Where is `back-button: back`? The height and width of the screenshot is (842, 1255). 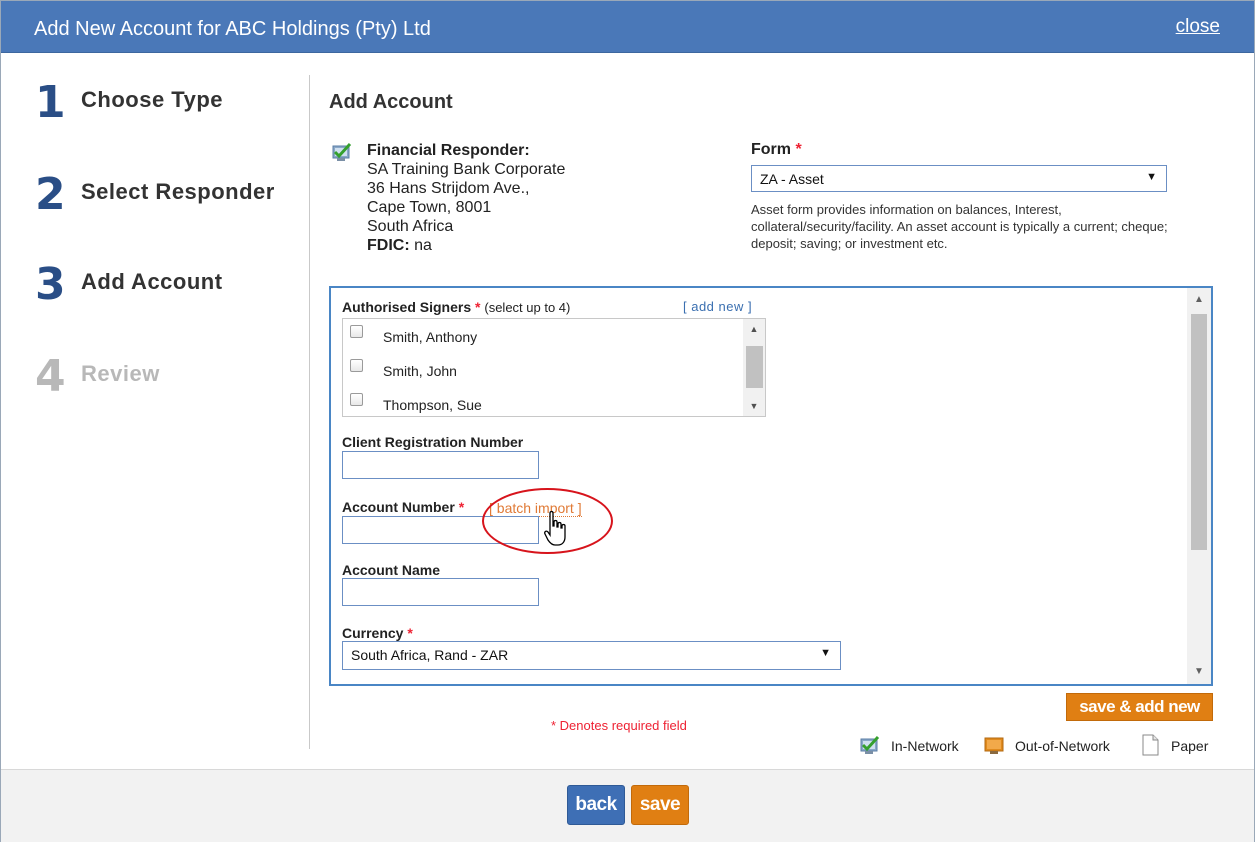 back-button: back is located at coordinates (596, 805).